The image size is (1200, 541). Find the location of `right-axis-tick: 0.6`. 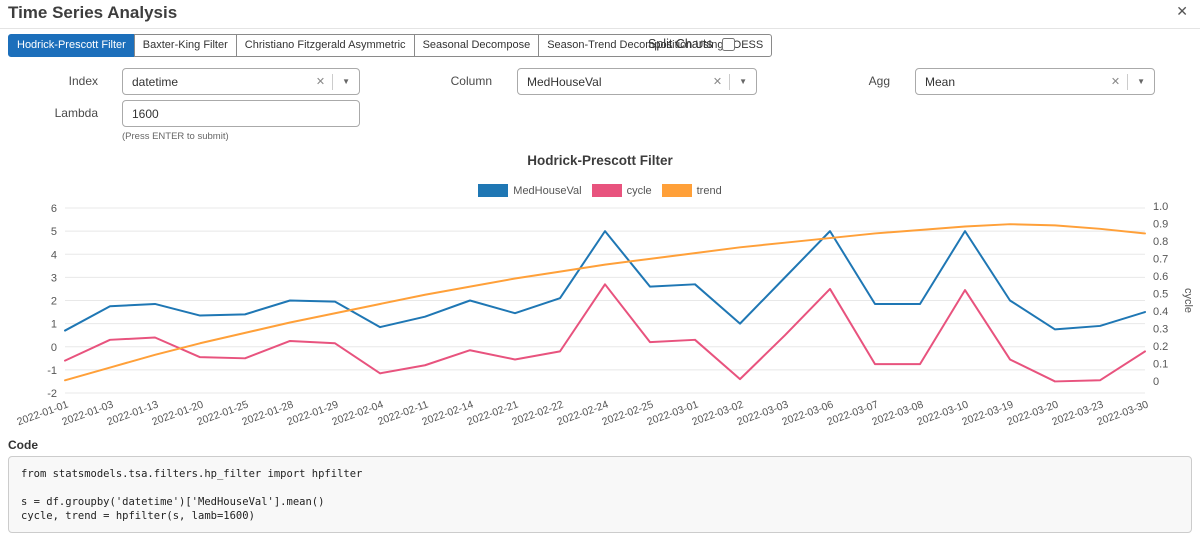

right-axis-tick: 0.6 is located at coordinates (1160, 277).